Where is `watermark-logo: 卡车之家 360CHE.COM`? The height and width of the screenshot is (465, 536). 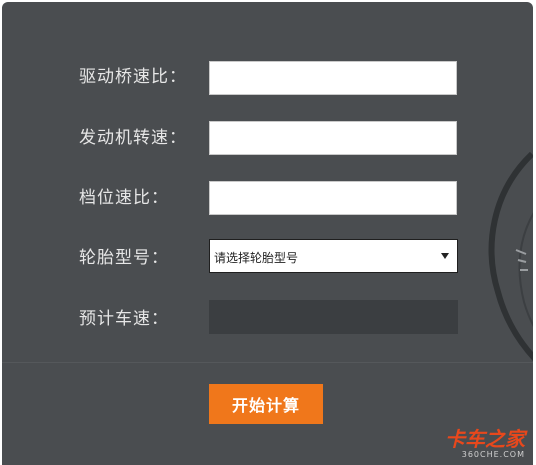
watermark-logo: 卡车之家 360CHE.COM is located at coordinates (485, 444).